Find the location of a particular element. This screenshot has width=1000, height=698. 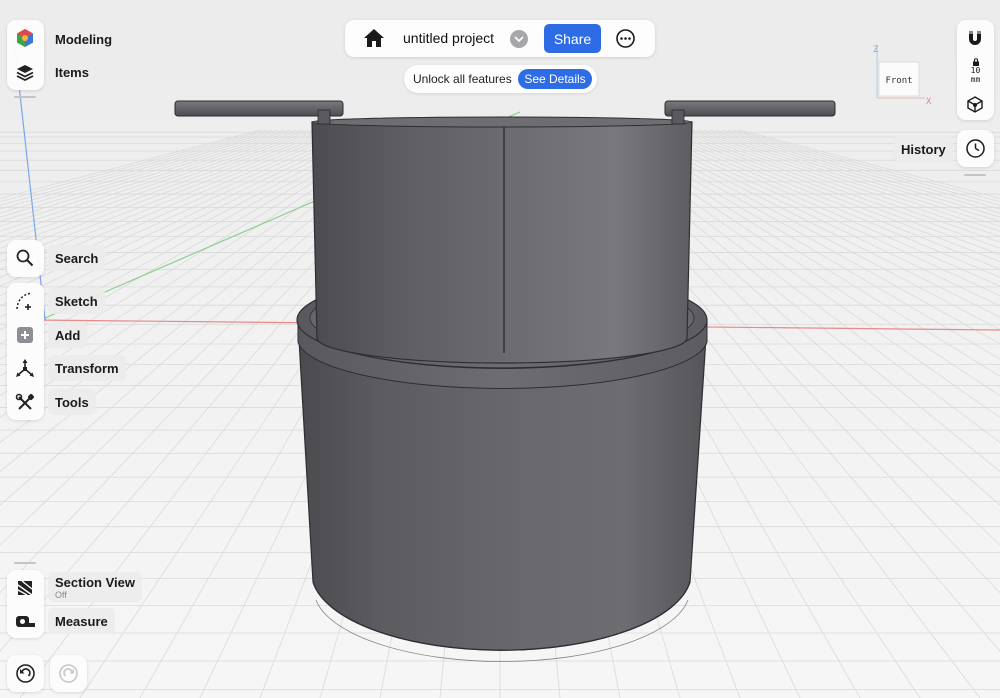

transform-button is located at coordinates (25, 369).